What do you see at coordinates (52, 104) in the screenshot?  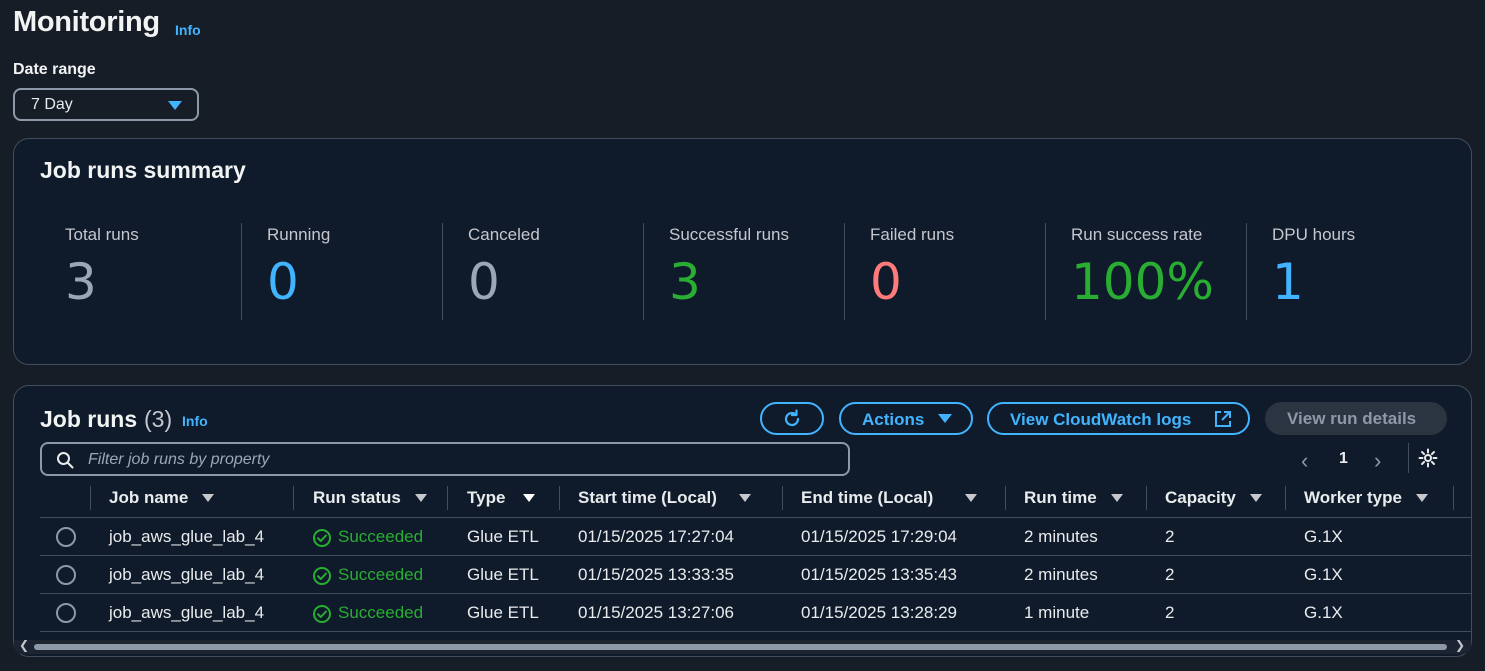 I see `date-range-value: 7 Day` at bounding box center [52, 104].